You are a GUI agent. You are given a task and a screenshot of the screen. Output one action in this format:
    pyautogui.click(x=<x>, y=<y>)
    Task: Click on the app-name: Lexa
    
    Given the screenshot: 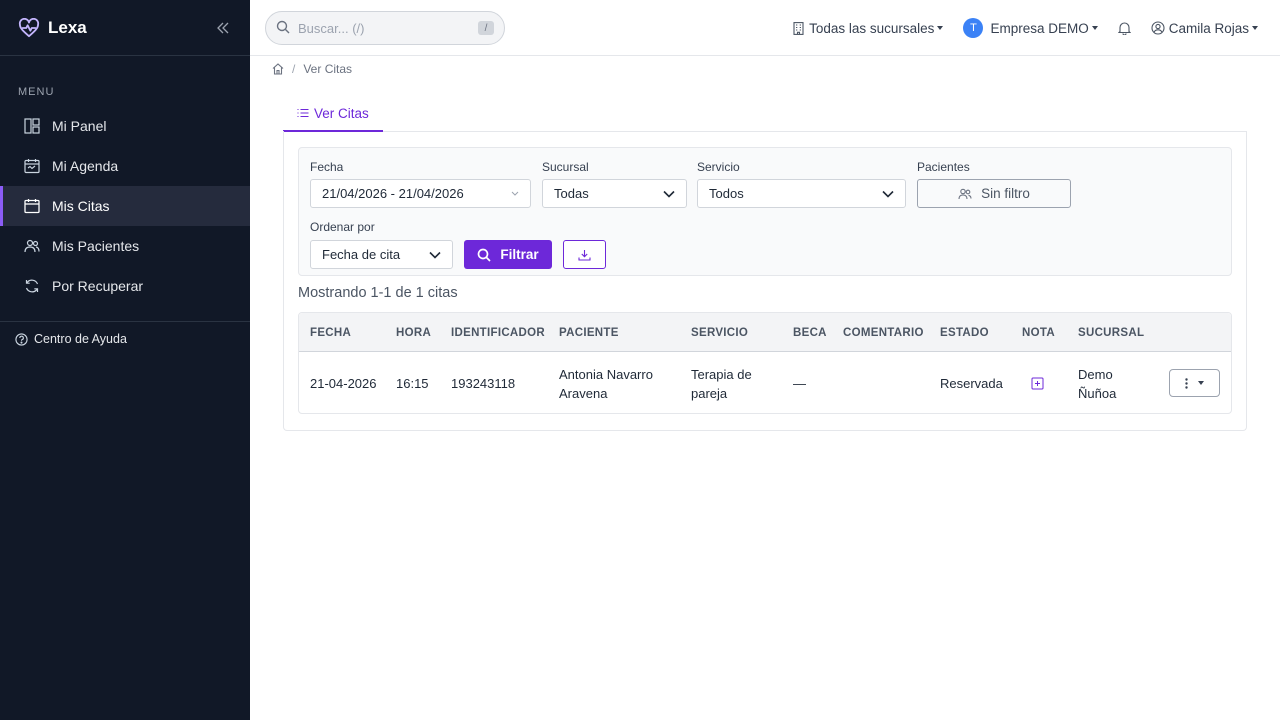 What is the action you would take?
    pyautogui.click(x=67, y=27)
    